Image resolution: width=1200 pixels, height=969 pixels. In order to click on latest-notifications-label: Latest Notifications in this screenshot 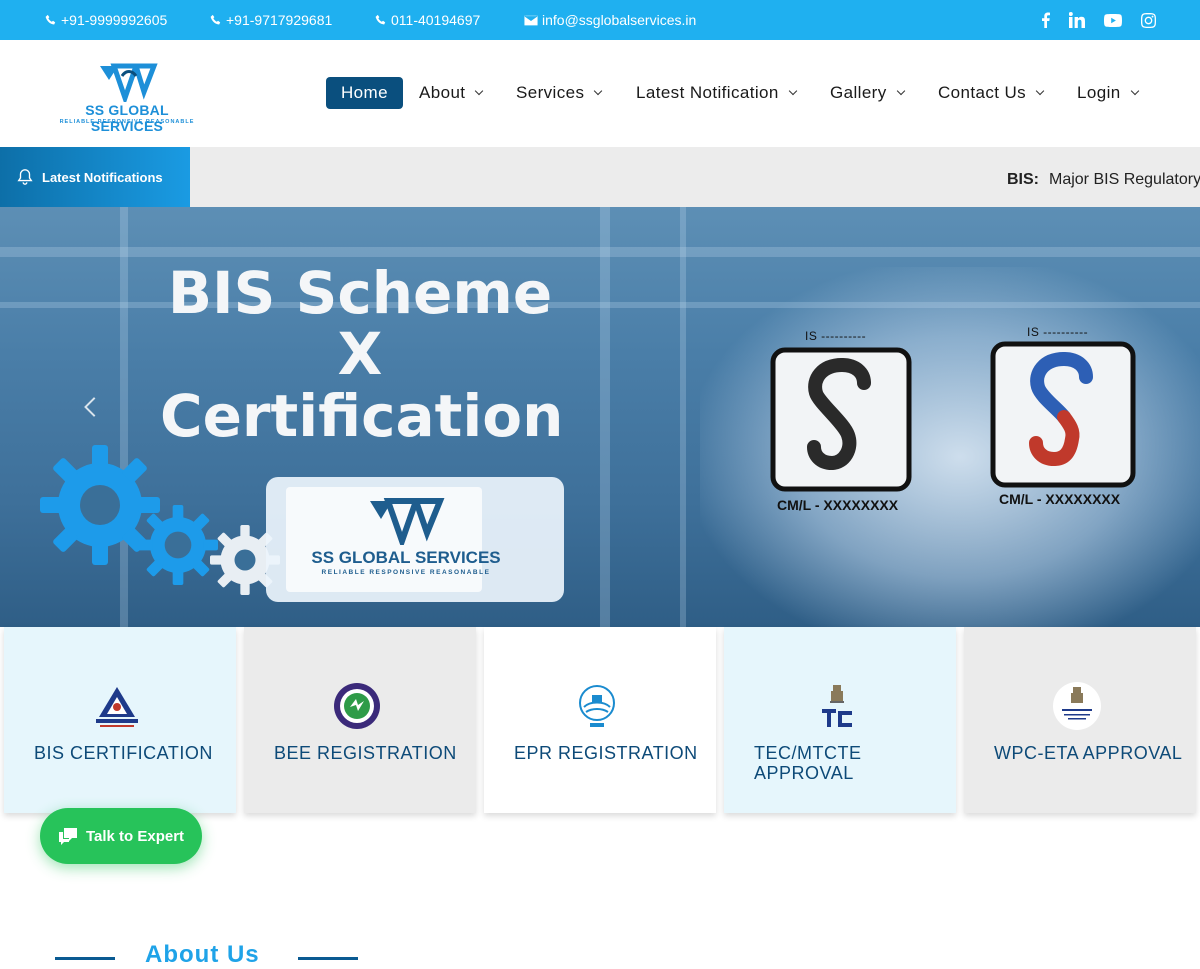, I will do `click(95, 177)`.